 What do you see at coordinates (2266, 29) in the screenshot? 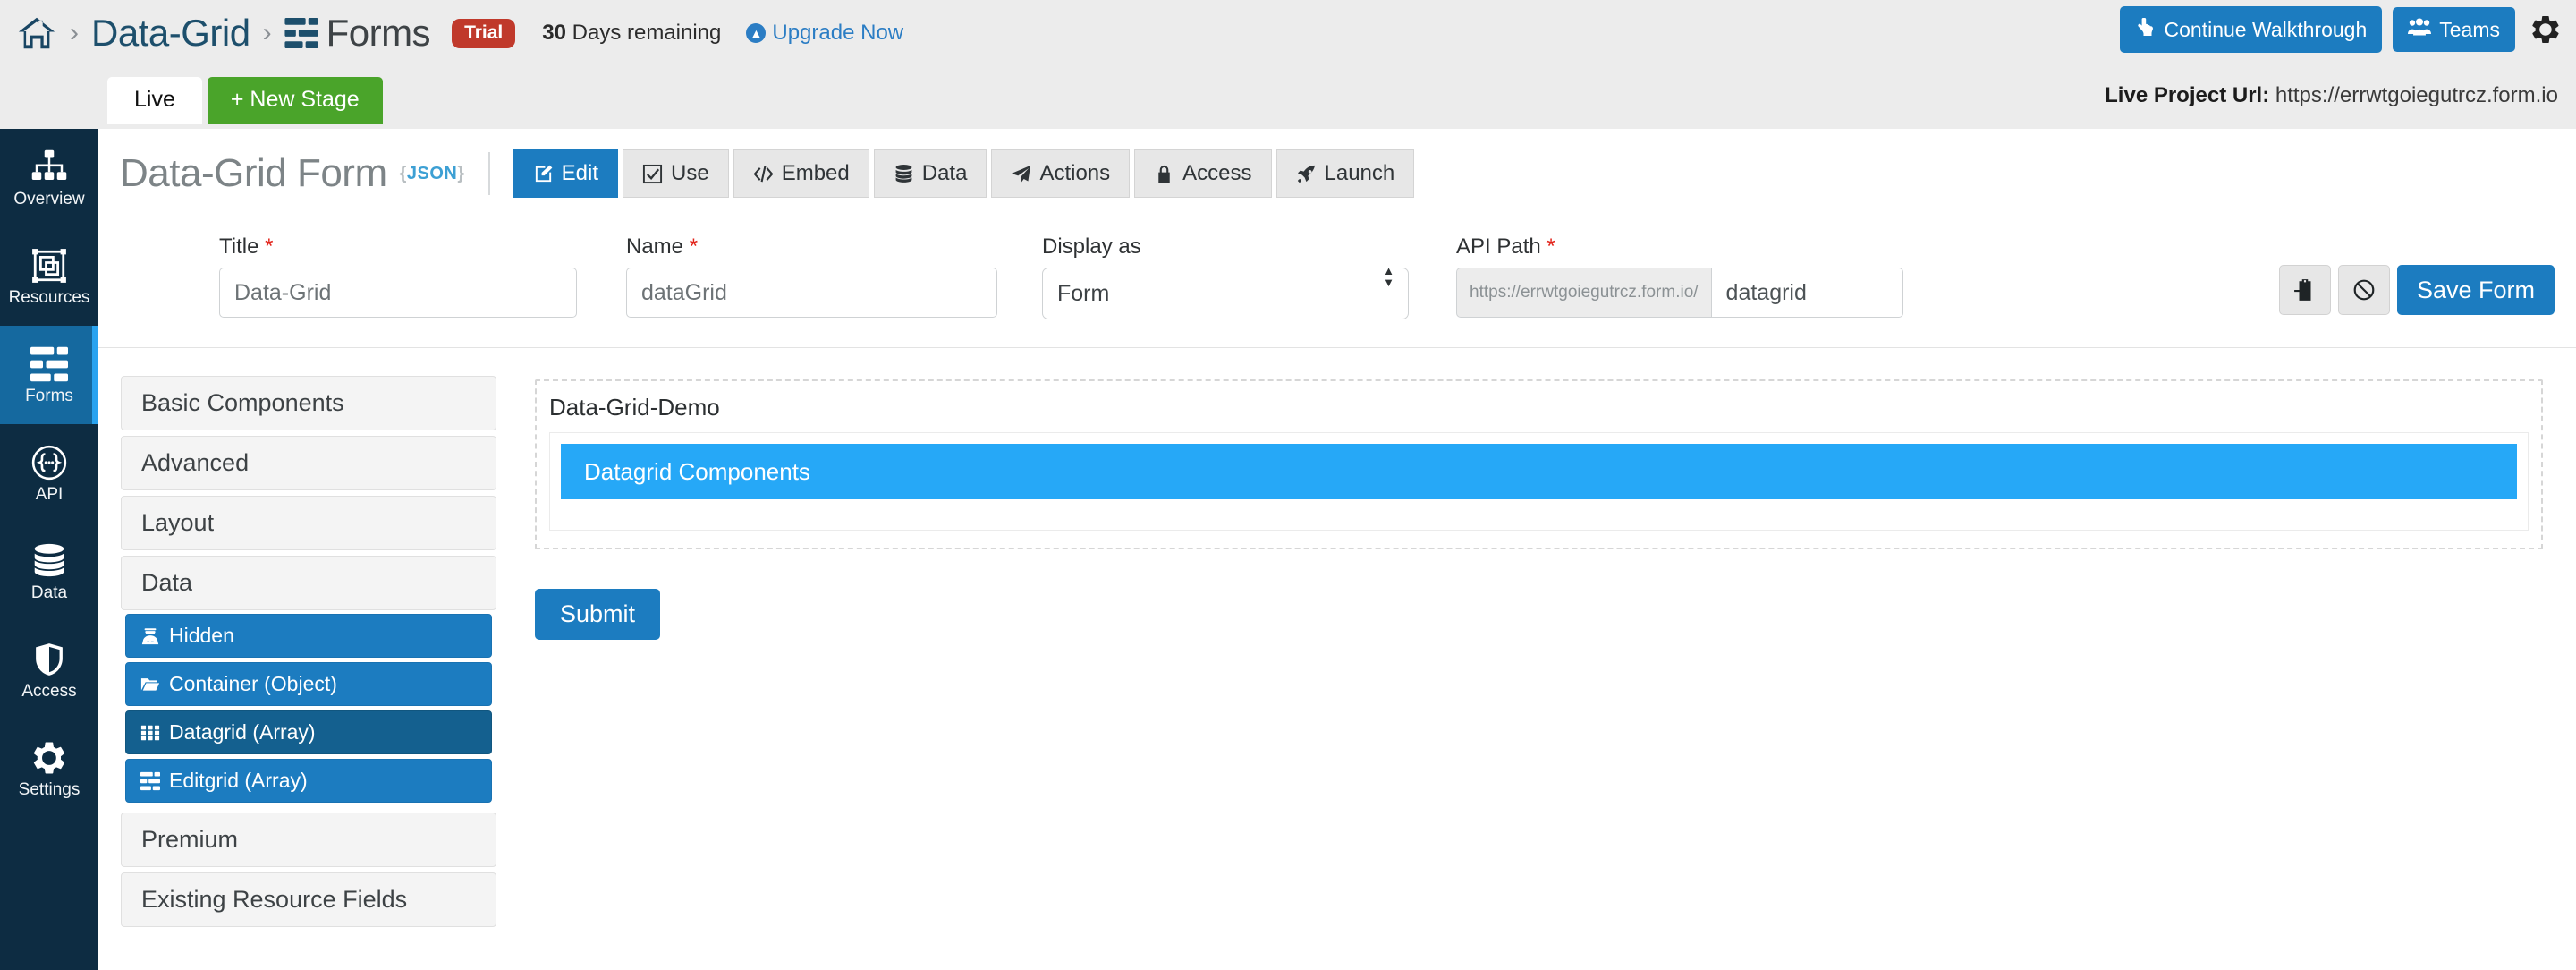
I see `continue-walkthrough-label: Continue Walkthrough` at bounding box center [2266, 29].